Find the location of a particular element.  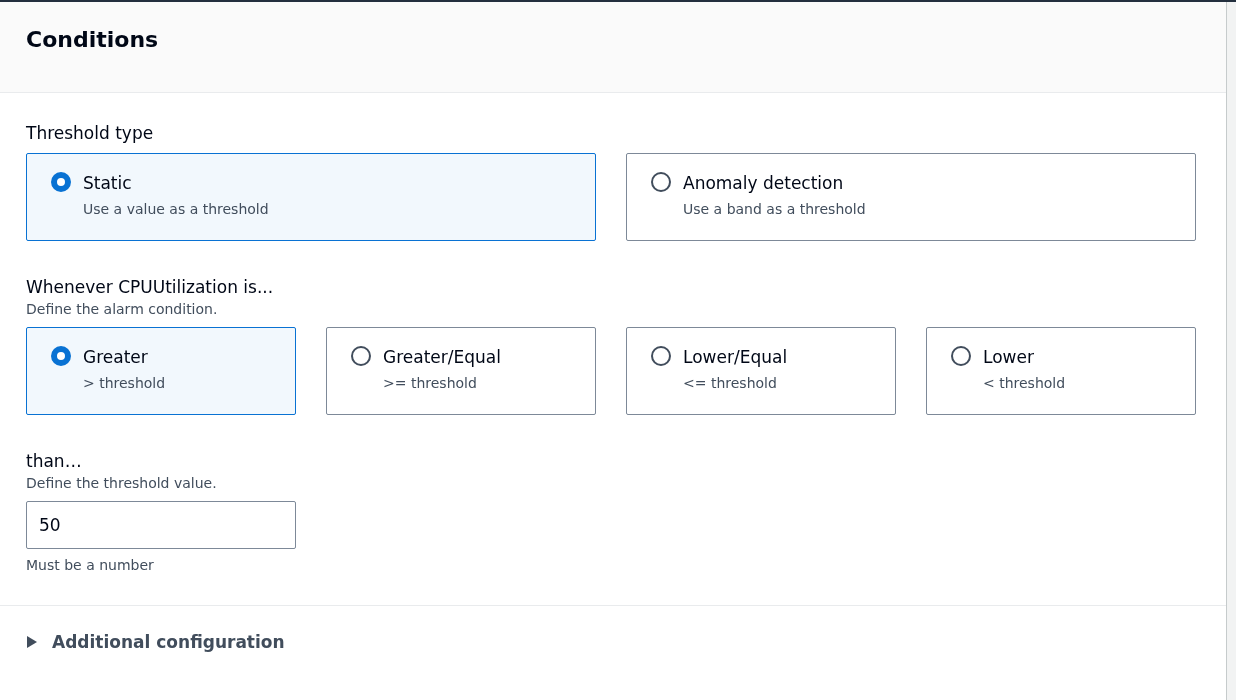

option-label: Lower/Equal is located at coordinates (735, 357).